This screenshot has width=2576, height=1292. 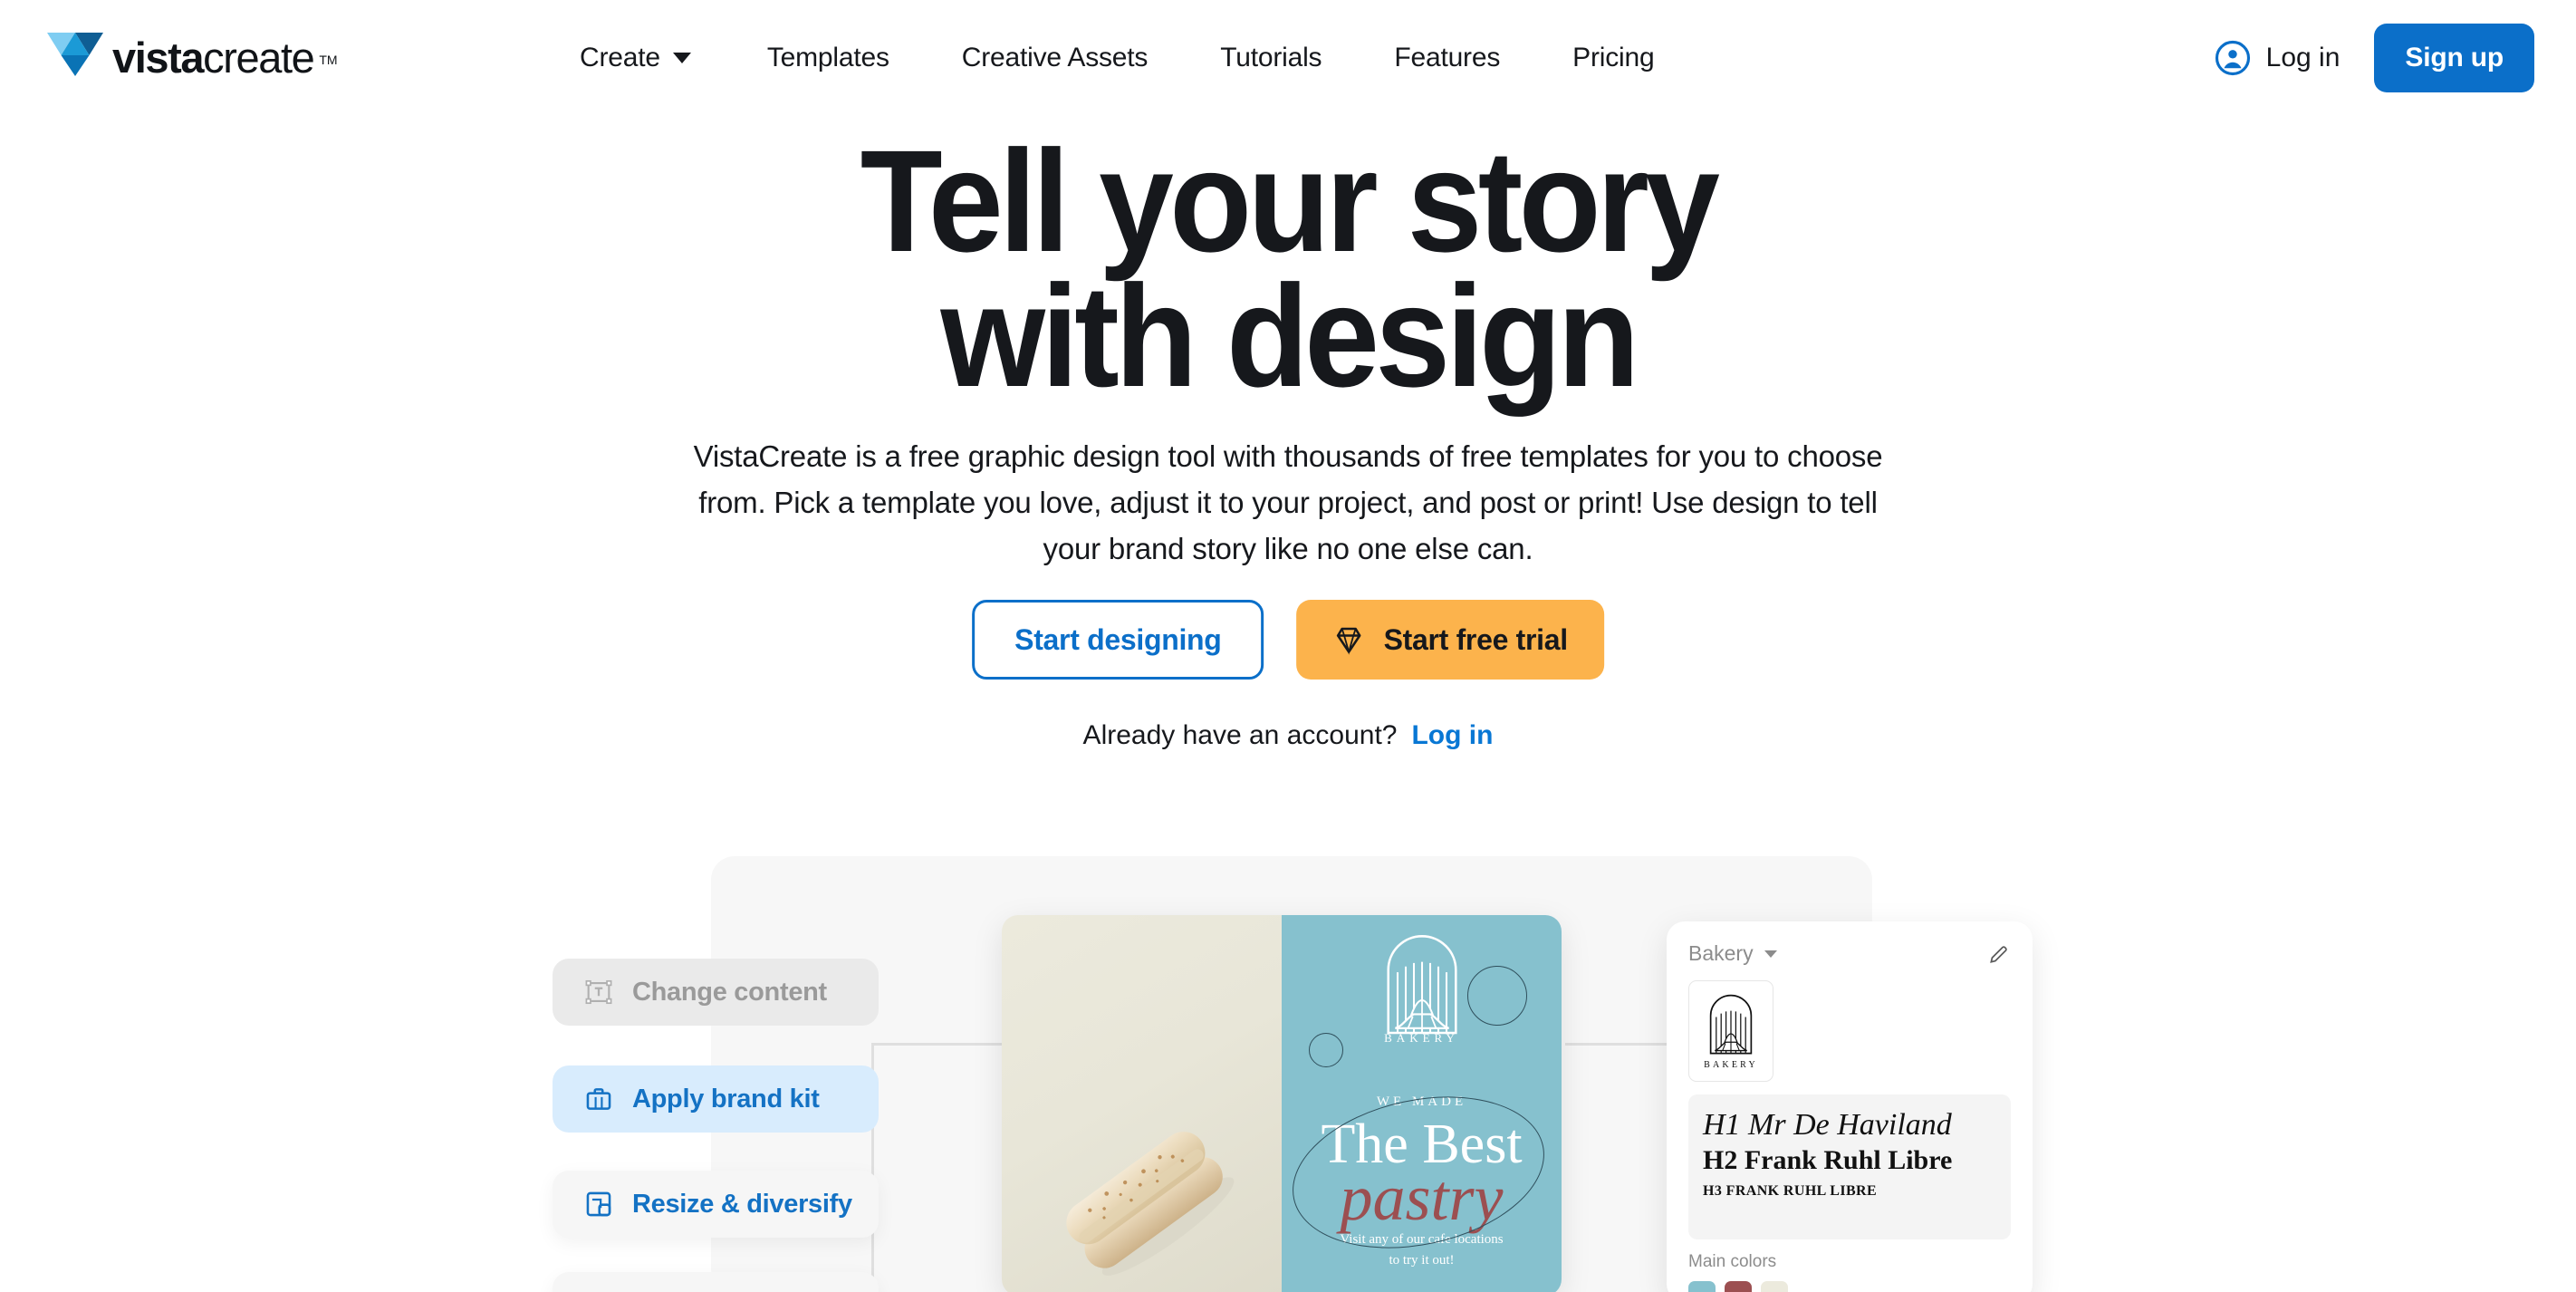 What do you see at coordinates (1790, 1191) in the screenshot?
I see `brand-kit-h3-sample: H3 FRANK RUHL LIBRE` at bounding box center [1790, 1191].